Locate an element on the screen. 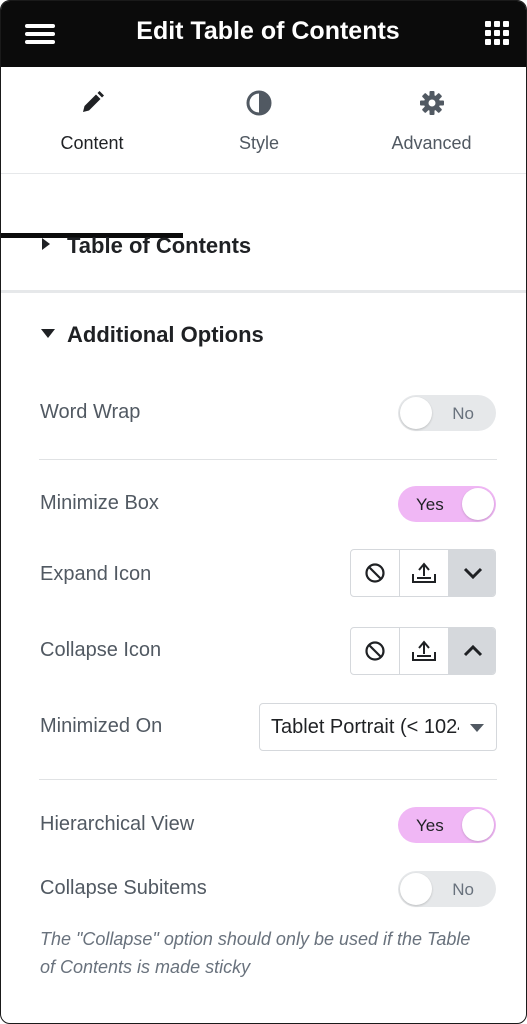  panel-title: Edit Table of Contents is located at coordinates (268, 31).